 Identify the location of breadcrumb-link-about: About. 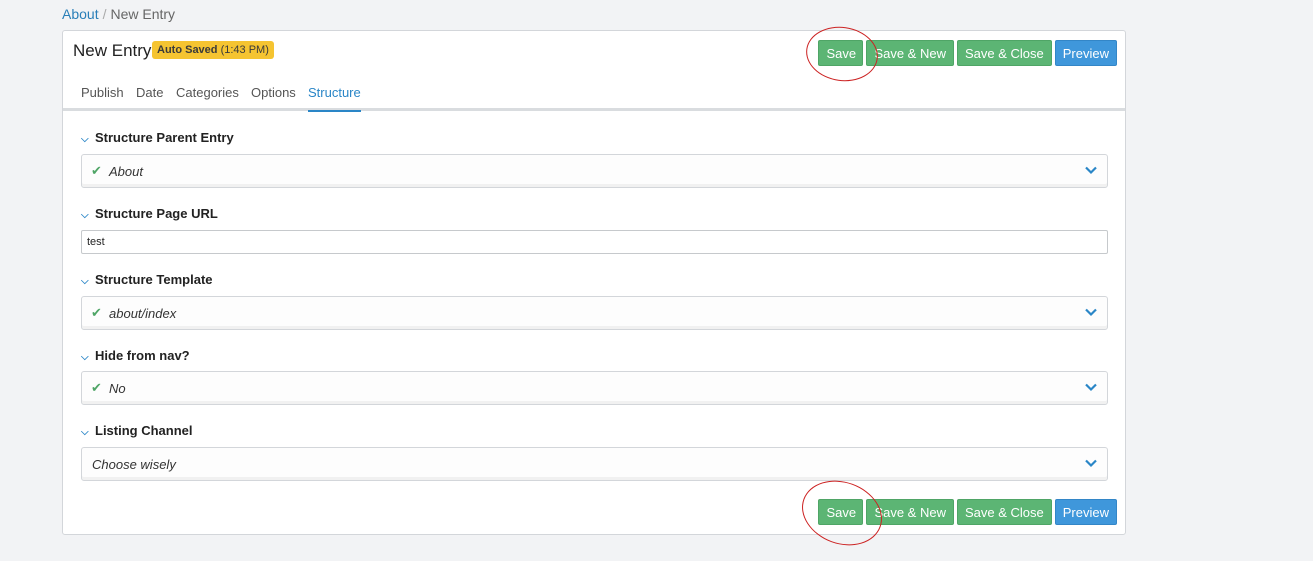
(80, 14).